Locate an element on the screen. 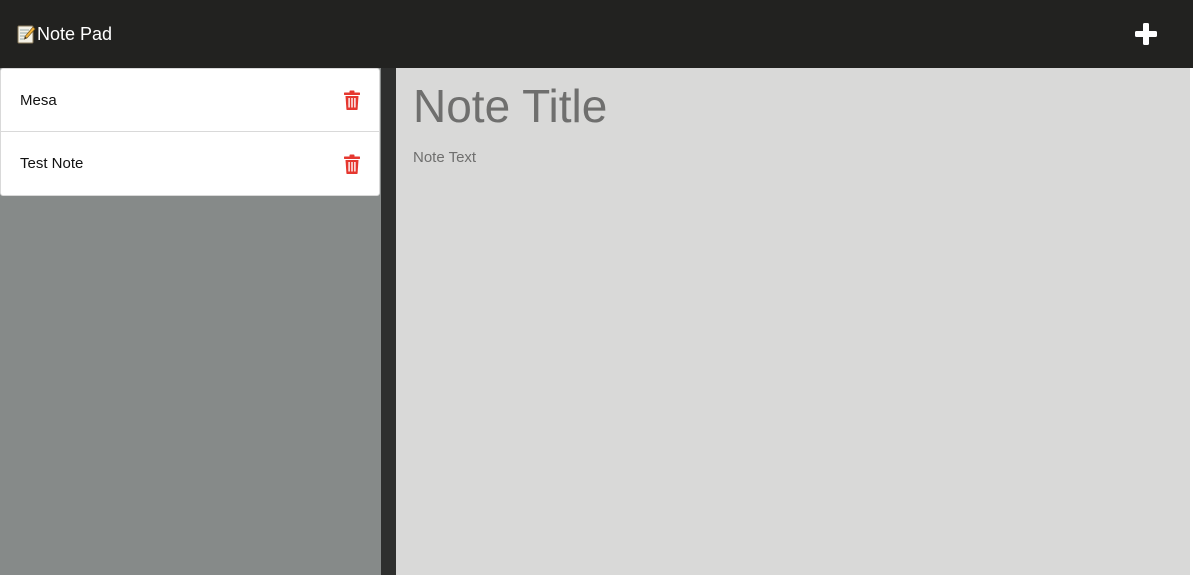 This screenshot has height=575, width=1193. note-item-title: Test Note is located at coordinates (52, 163).